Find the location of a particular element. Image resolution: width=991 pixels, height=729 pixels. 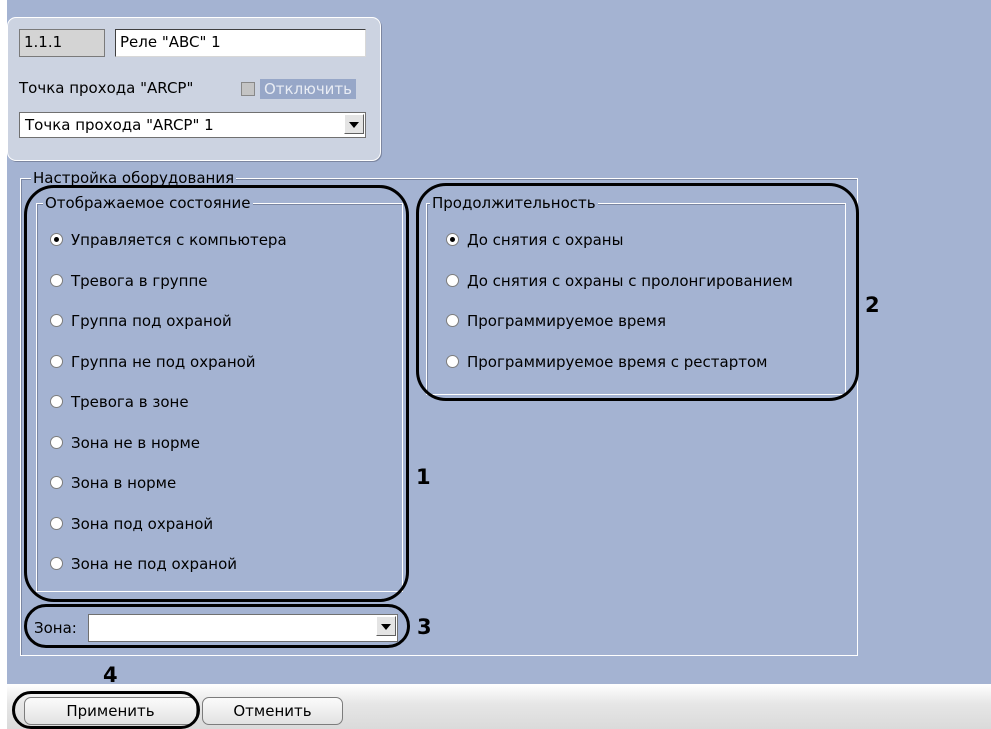

parent-select-value: Точка прохода "ARCP" 1 is located at coordinates (119, 125).